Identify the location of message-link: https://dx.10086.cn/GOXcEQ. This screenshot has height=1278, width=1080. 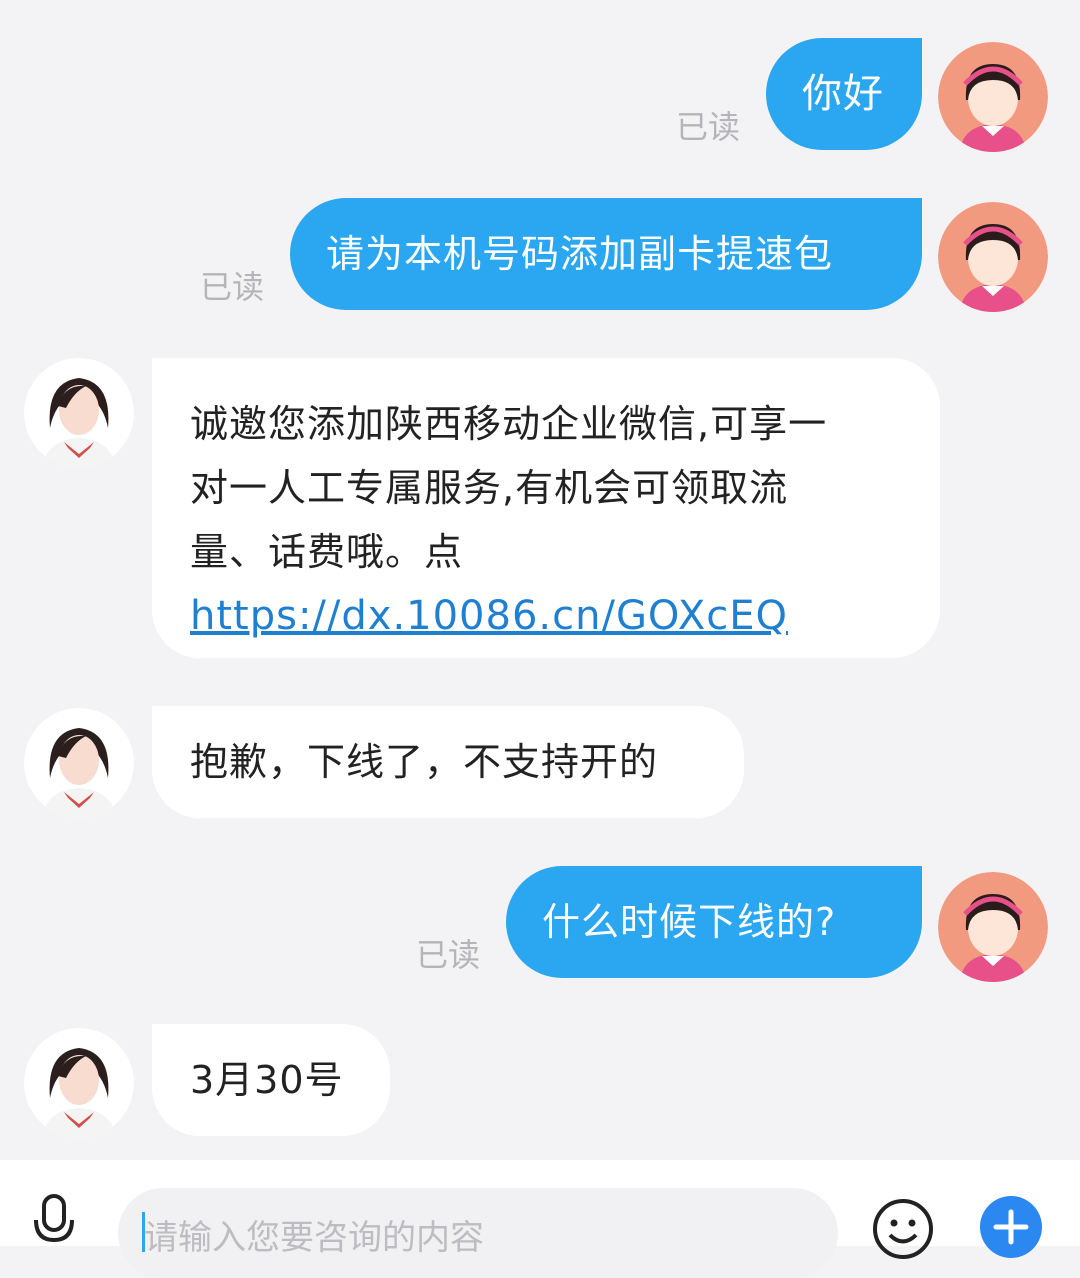
(550, 616).